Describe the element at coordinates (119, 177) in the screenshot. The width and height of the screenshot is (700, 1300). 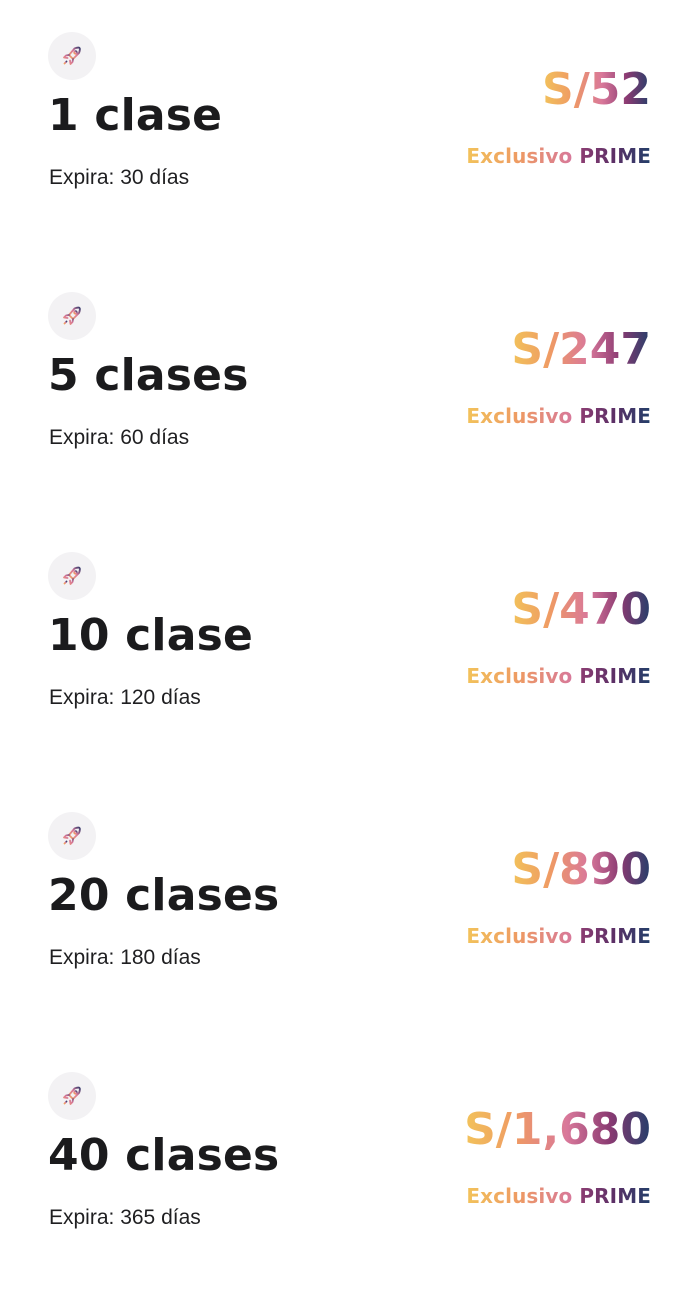
I see `package-expiry: Expira: 30 días` at that location.